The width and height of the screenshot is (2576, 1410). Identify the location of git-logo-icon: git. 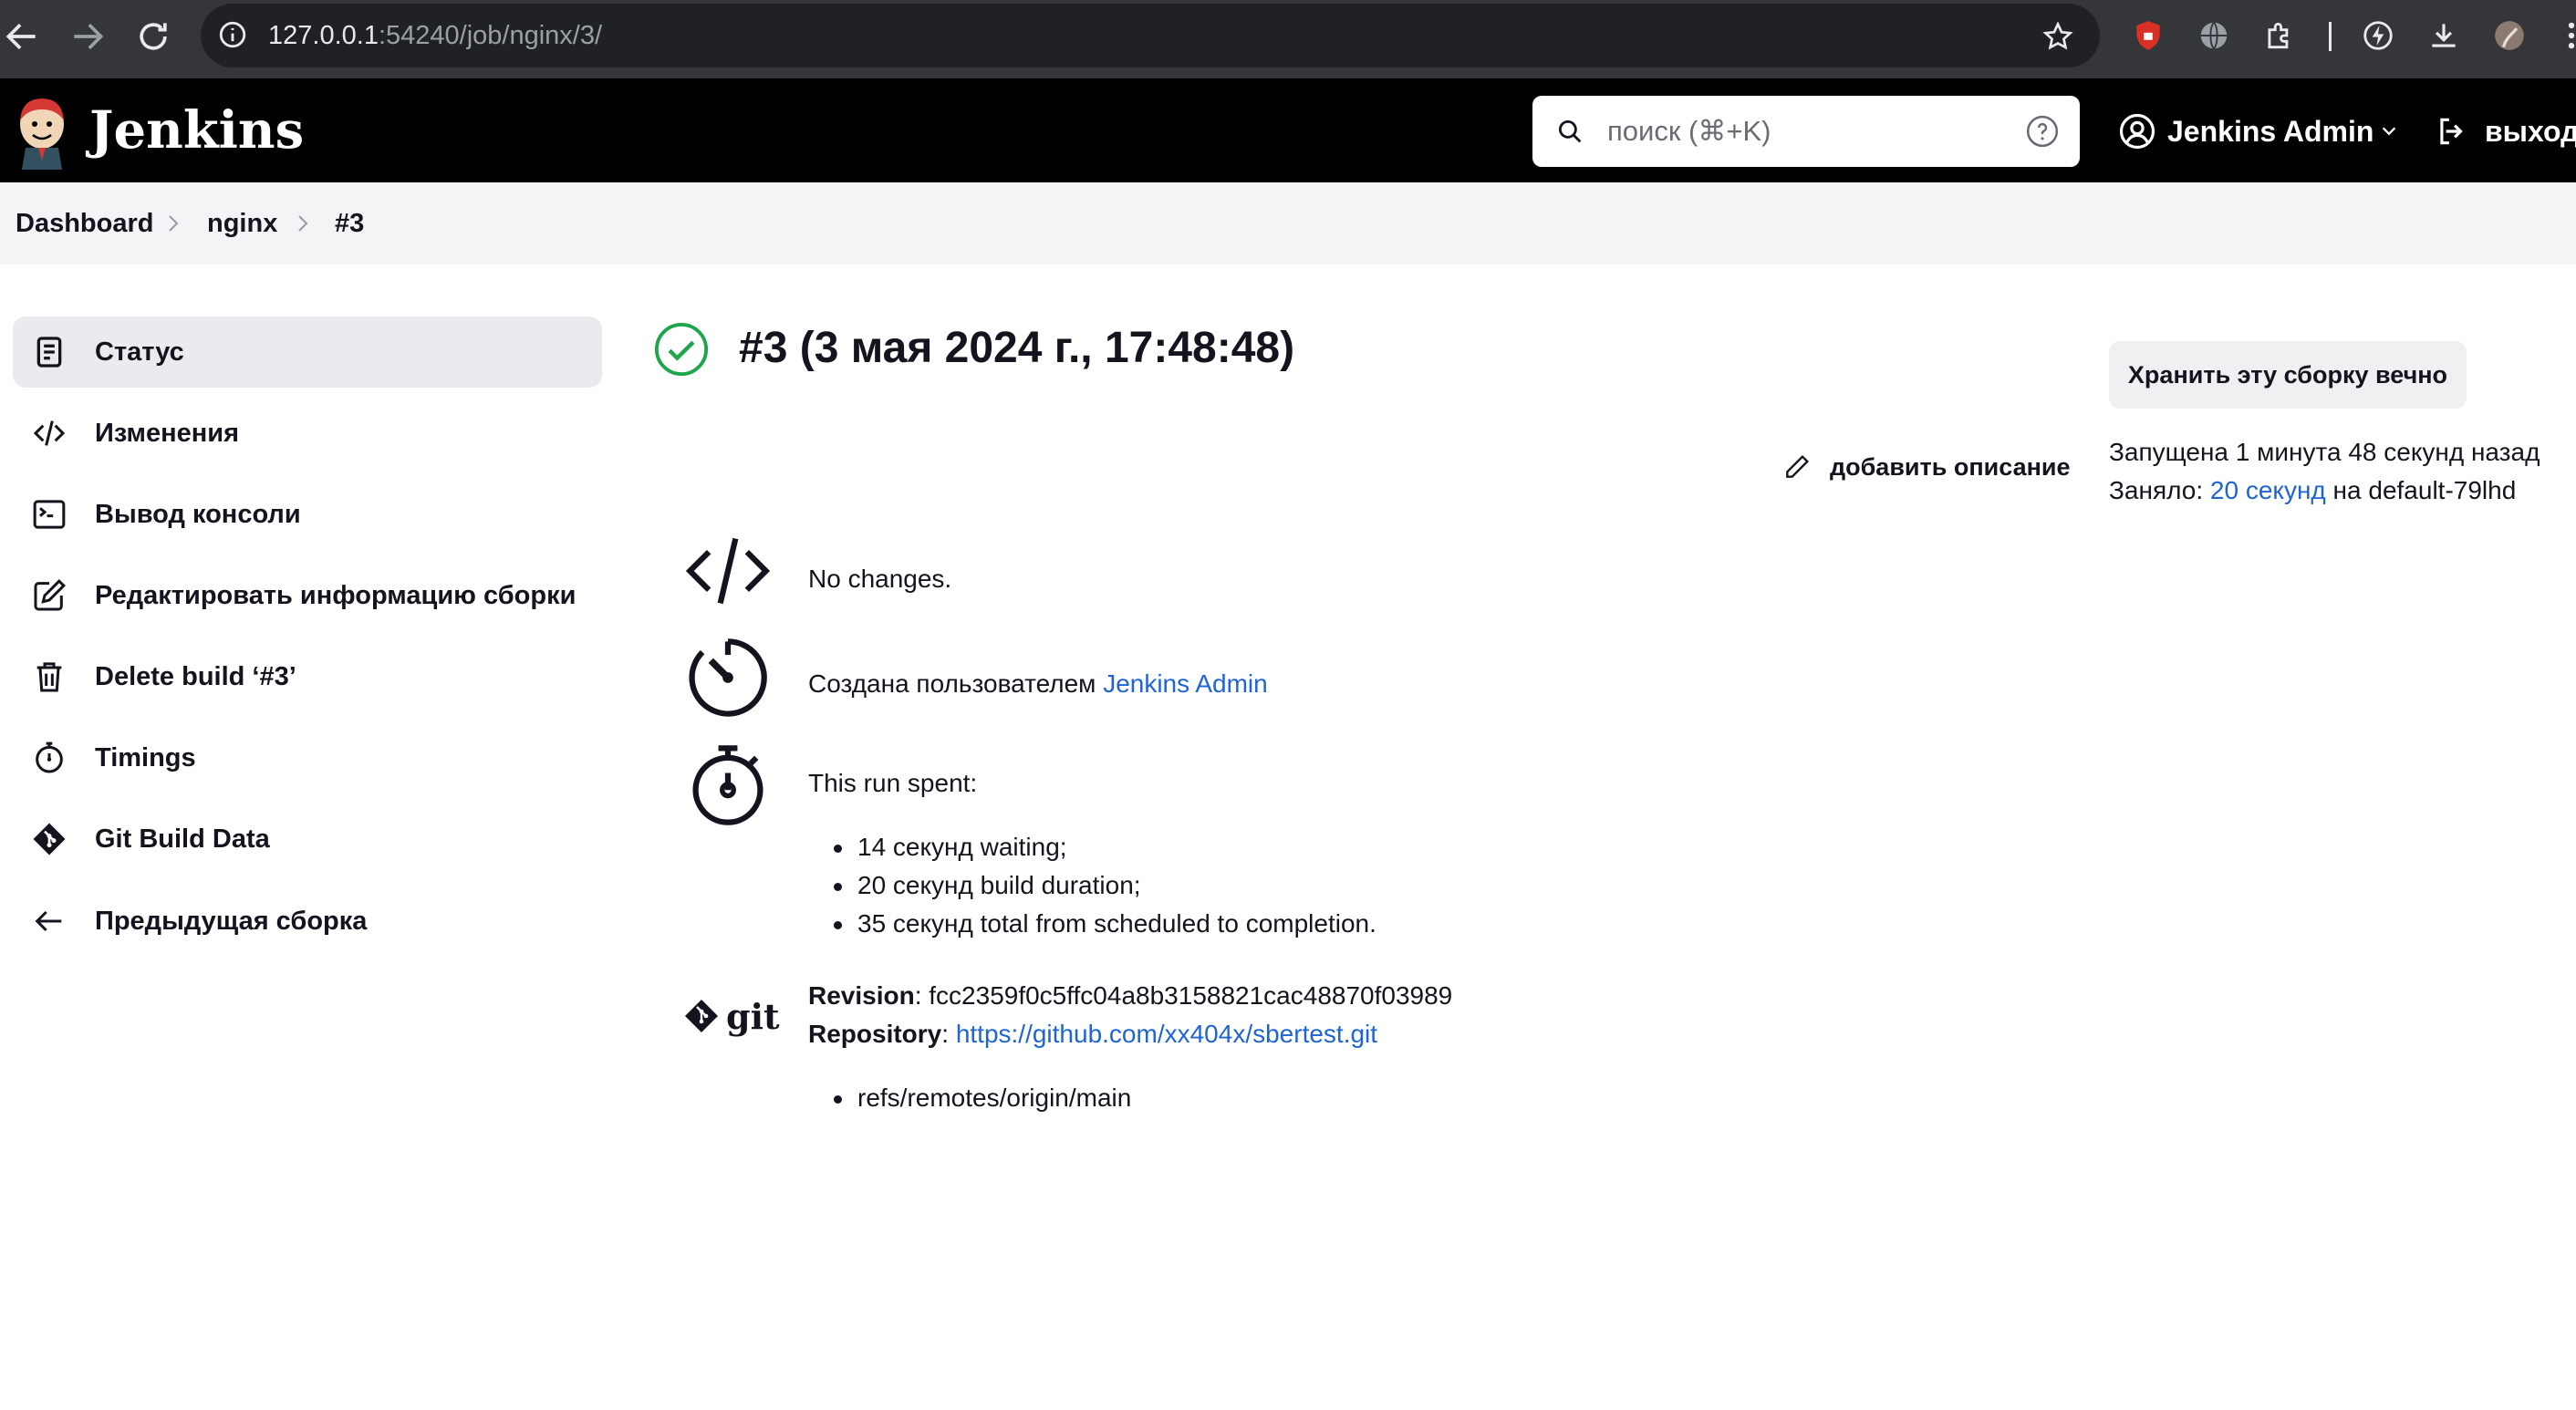
(732, 1016).